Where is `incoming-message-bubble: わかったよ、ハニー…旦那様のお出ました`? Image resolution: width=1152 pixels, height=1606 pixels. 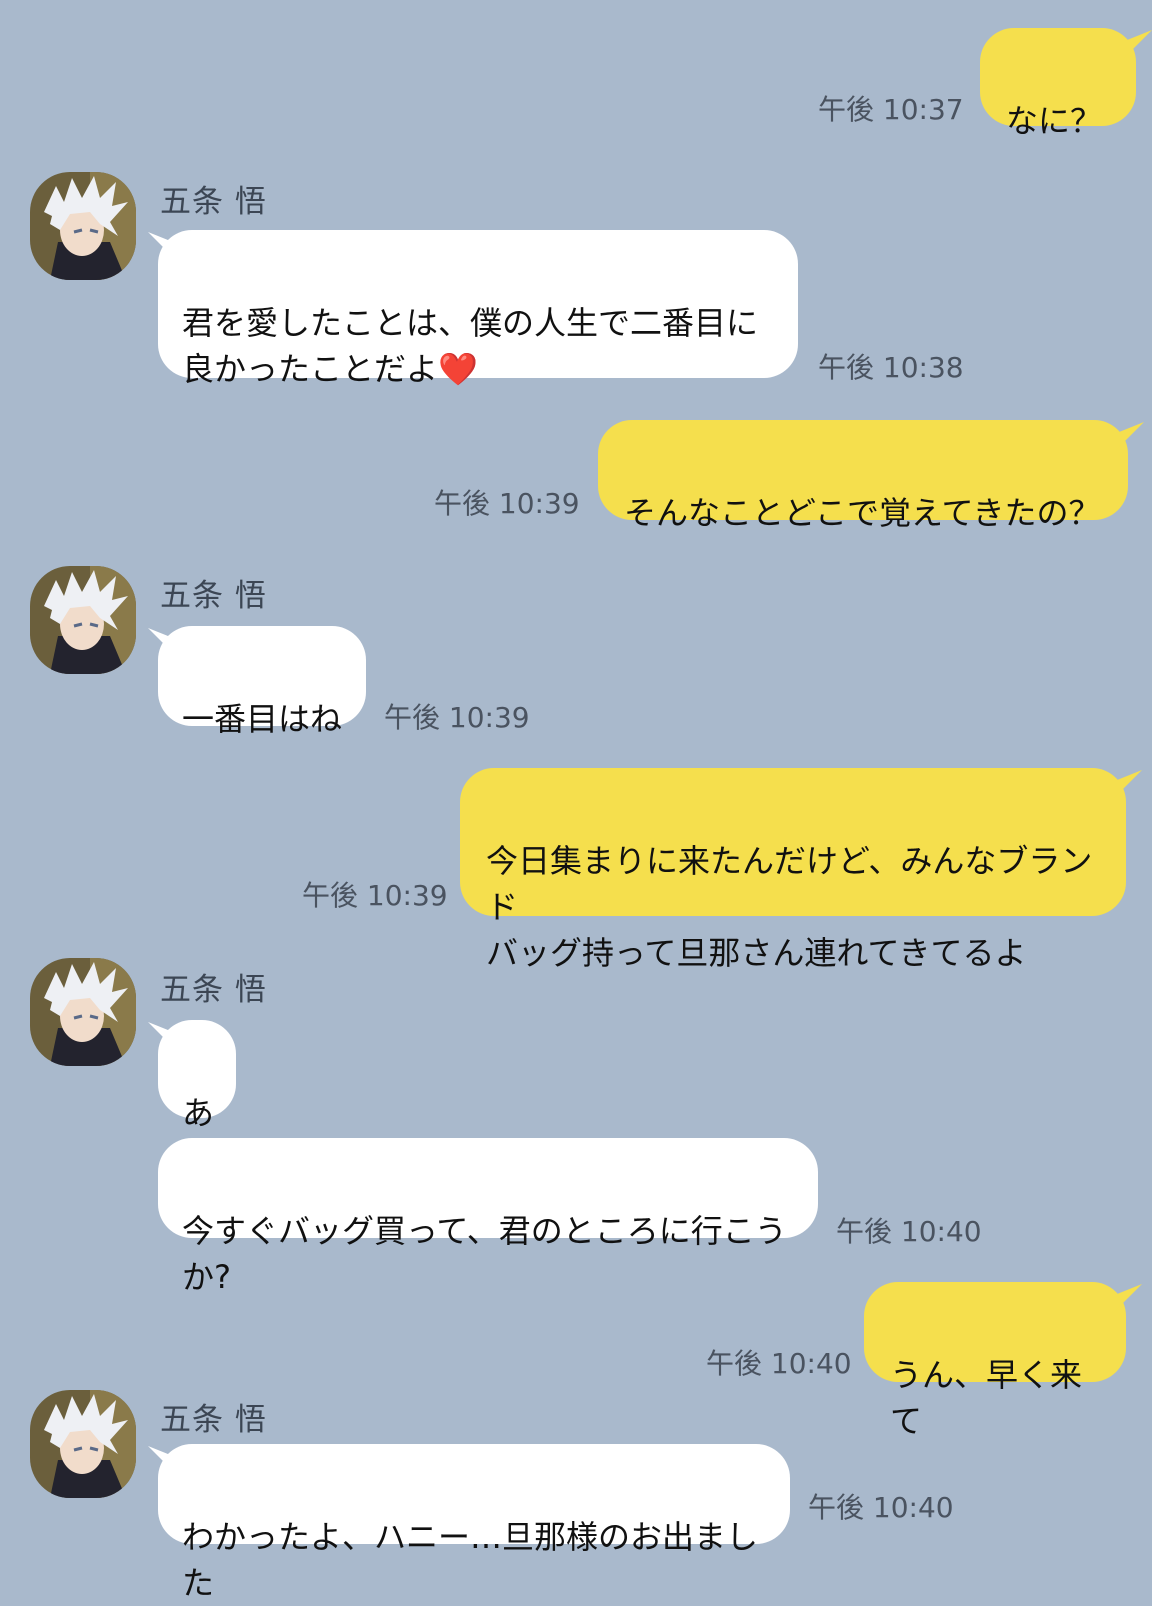
incoming-message-bubble: わかったよ、ハニー…旦那様のお出ました is located at coordinates (474, 1523).